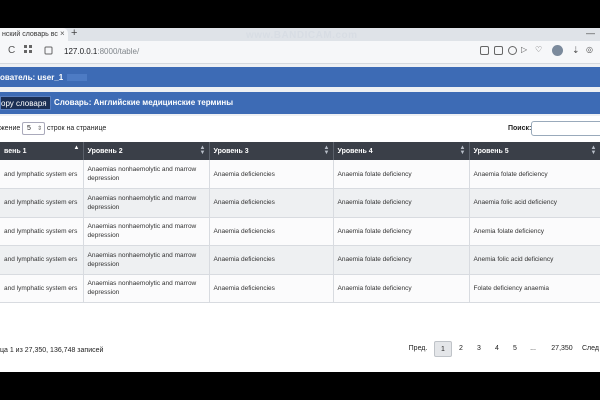  Describe the element at coordinates (25, 103) in the screenshot. I see `back-to-dictionaries-button: ору словаря` at that location.